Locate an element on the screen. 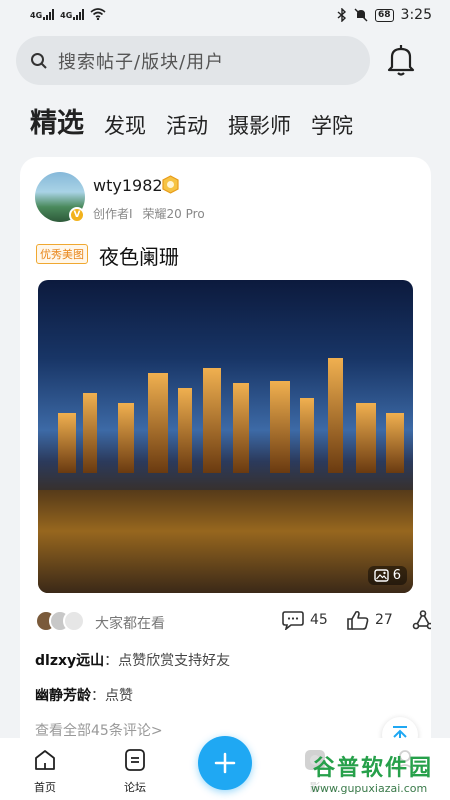 The height and width of the screenshot is (800, 450). comment-count: 45 is located at coordinates (319, 620).